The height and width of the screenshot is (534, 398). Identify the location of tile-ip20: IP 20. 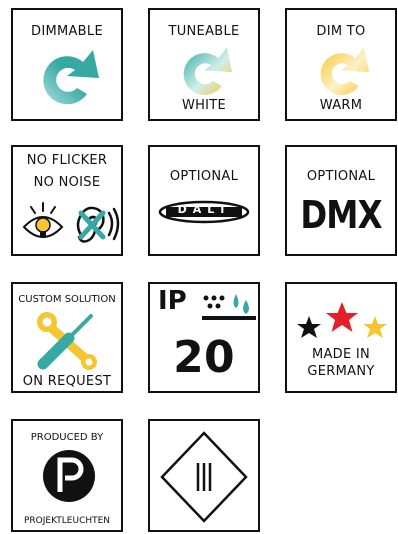
(204, 337).